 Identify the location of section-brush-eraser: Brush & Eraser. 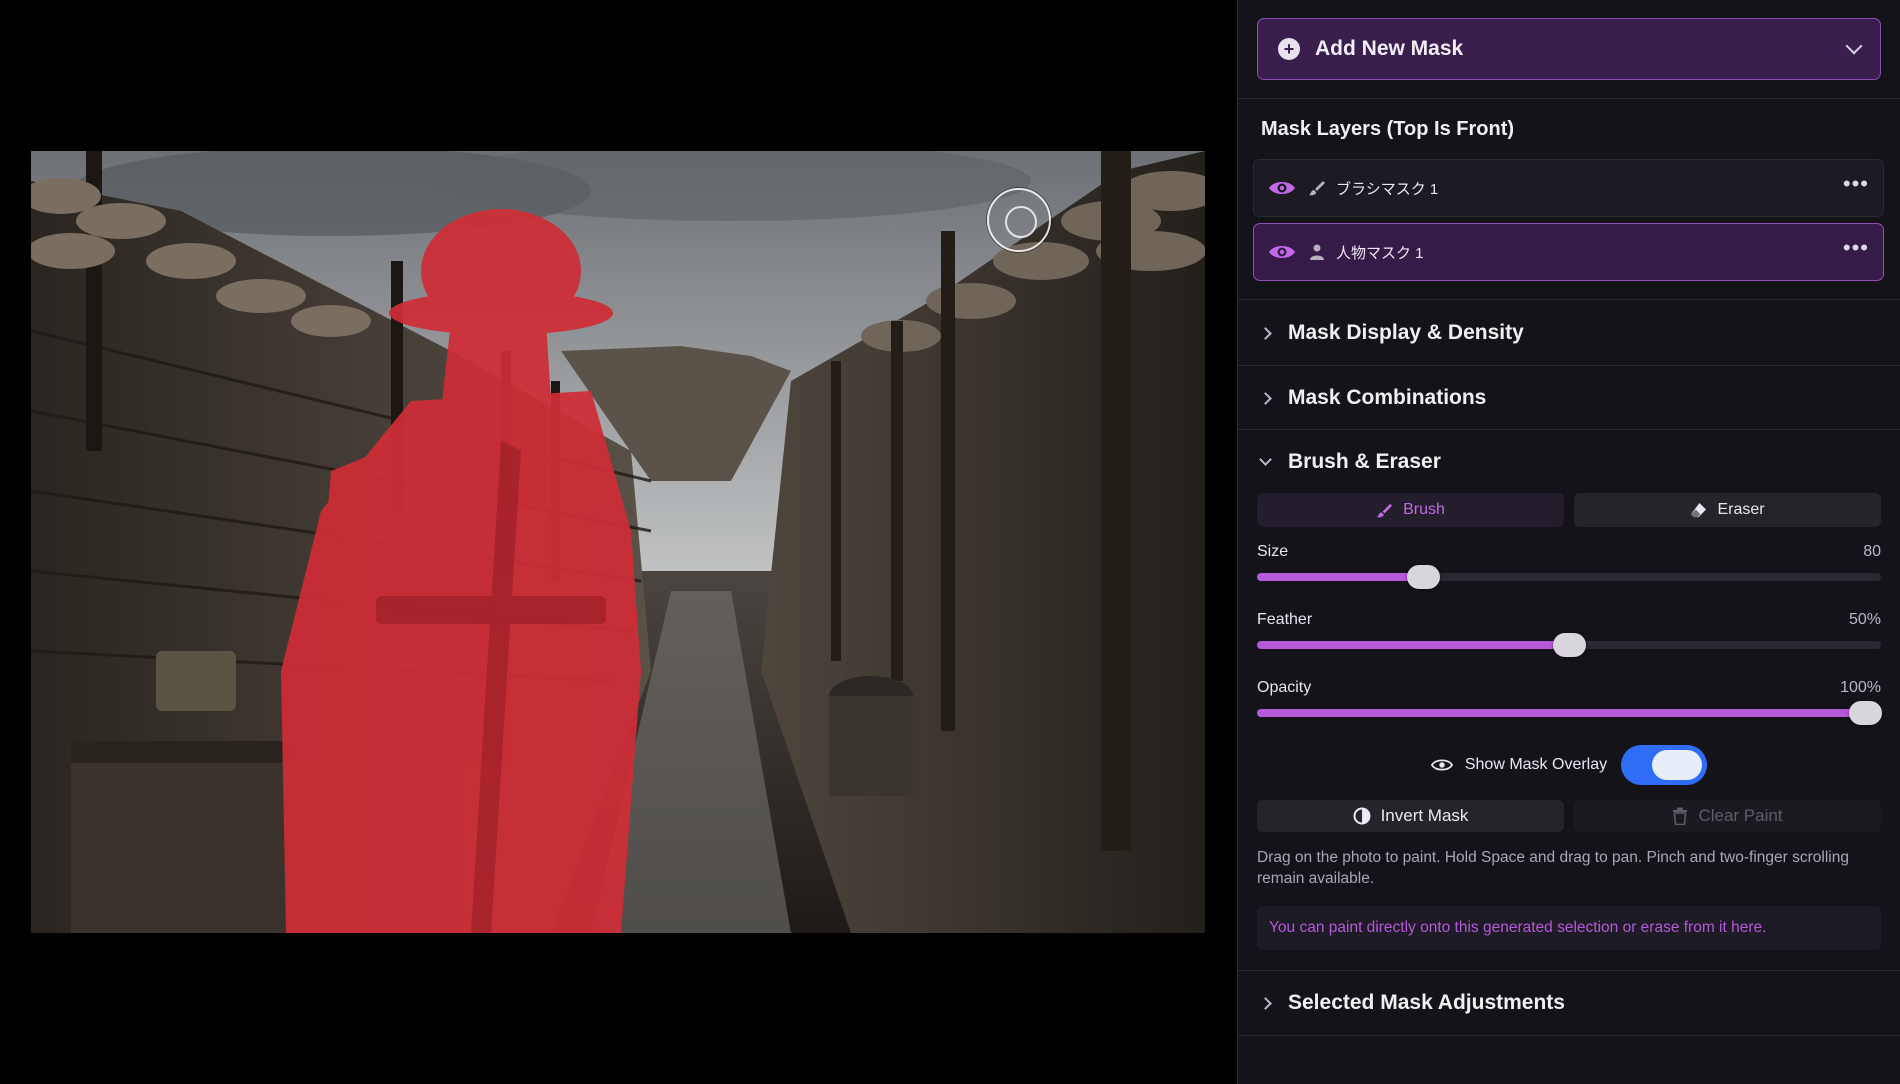
(1569, 462).